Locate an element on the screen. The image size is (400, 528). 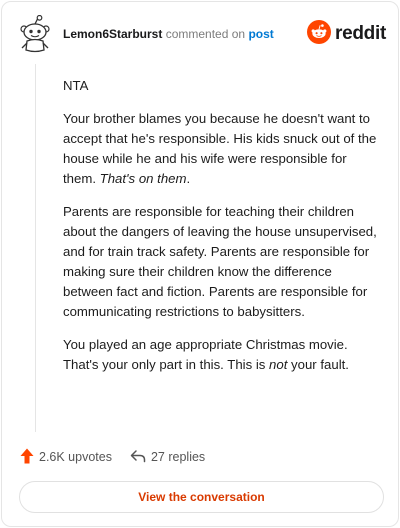
reddit-logo-icon is located at coordinates (319, 34).